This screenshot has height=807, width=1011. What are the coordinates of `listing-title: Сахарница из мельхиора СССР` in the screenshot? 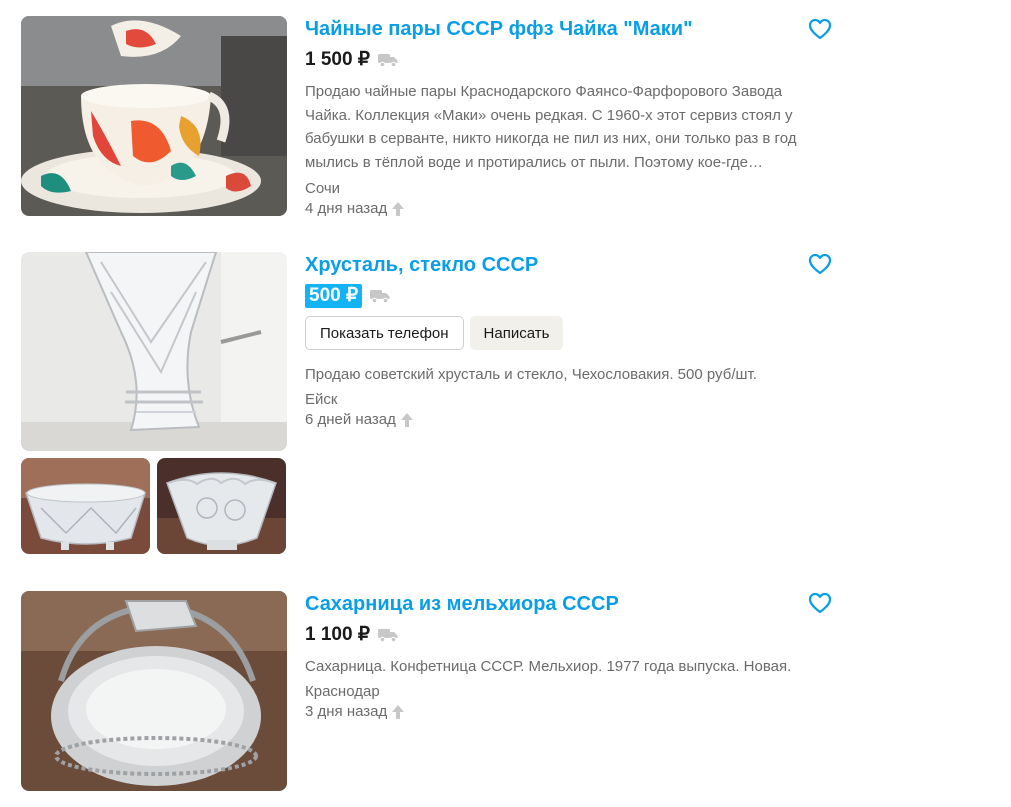 It's located at (567, 604).